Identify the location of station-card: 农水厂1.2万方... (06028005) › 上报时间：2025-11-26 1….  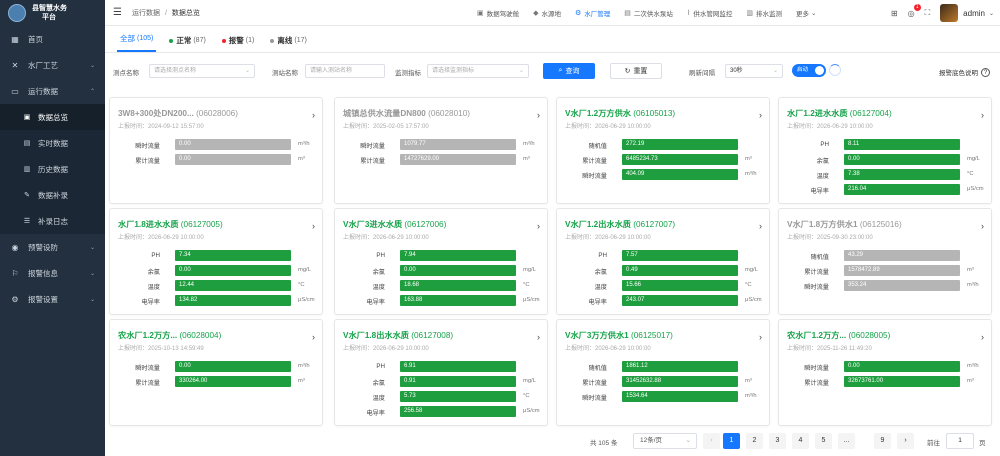
(885, 372).